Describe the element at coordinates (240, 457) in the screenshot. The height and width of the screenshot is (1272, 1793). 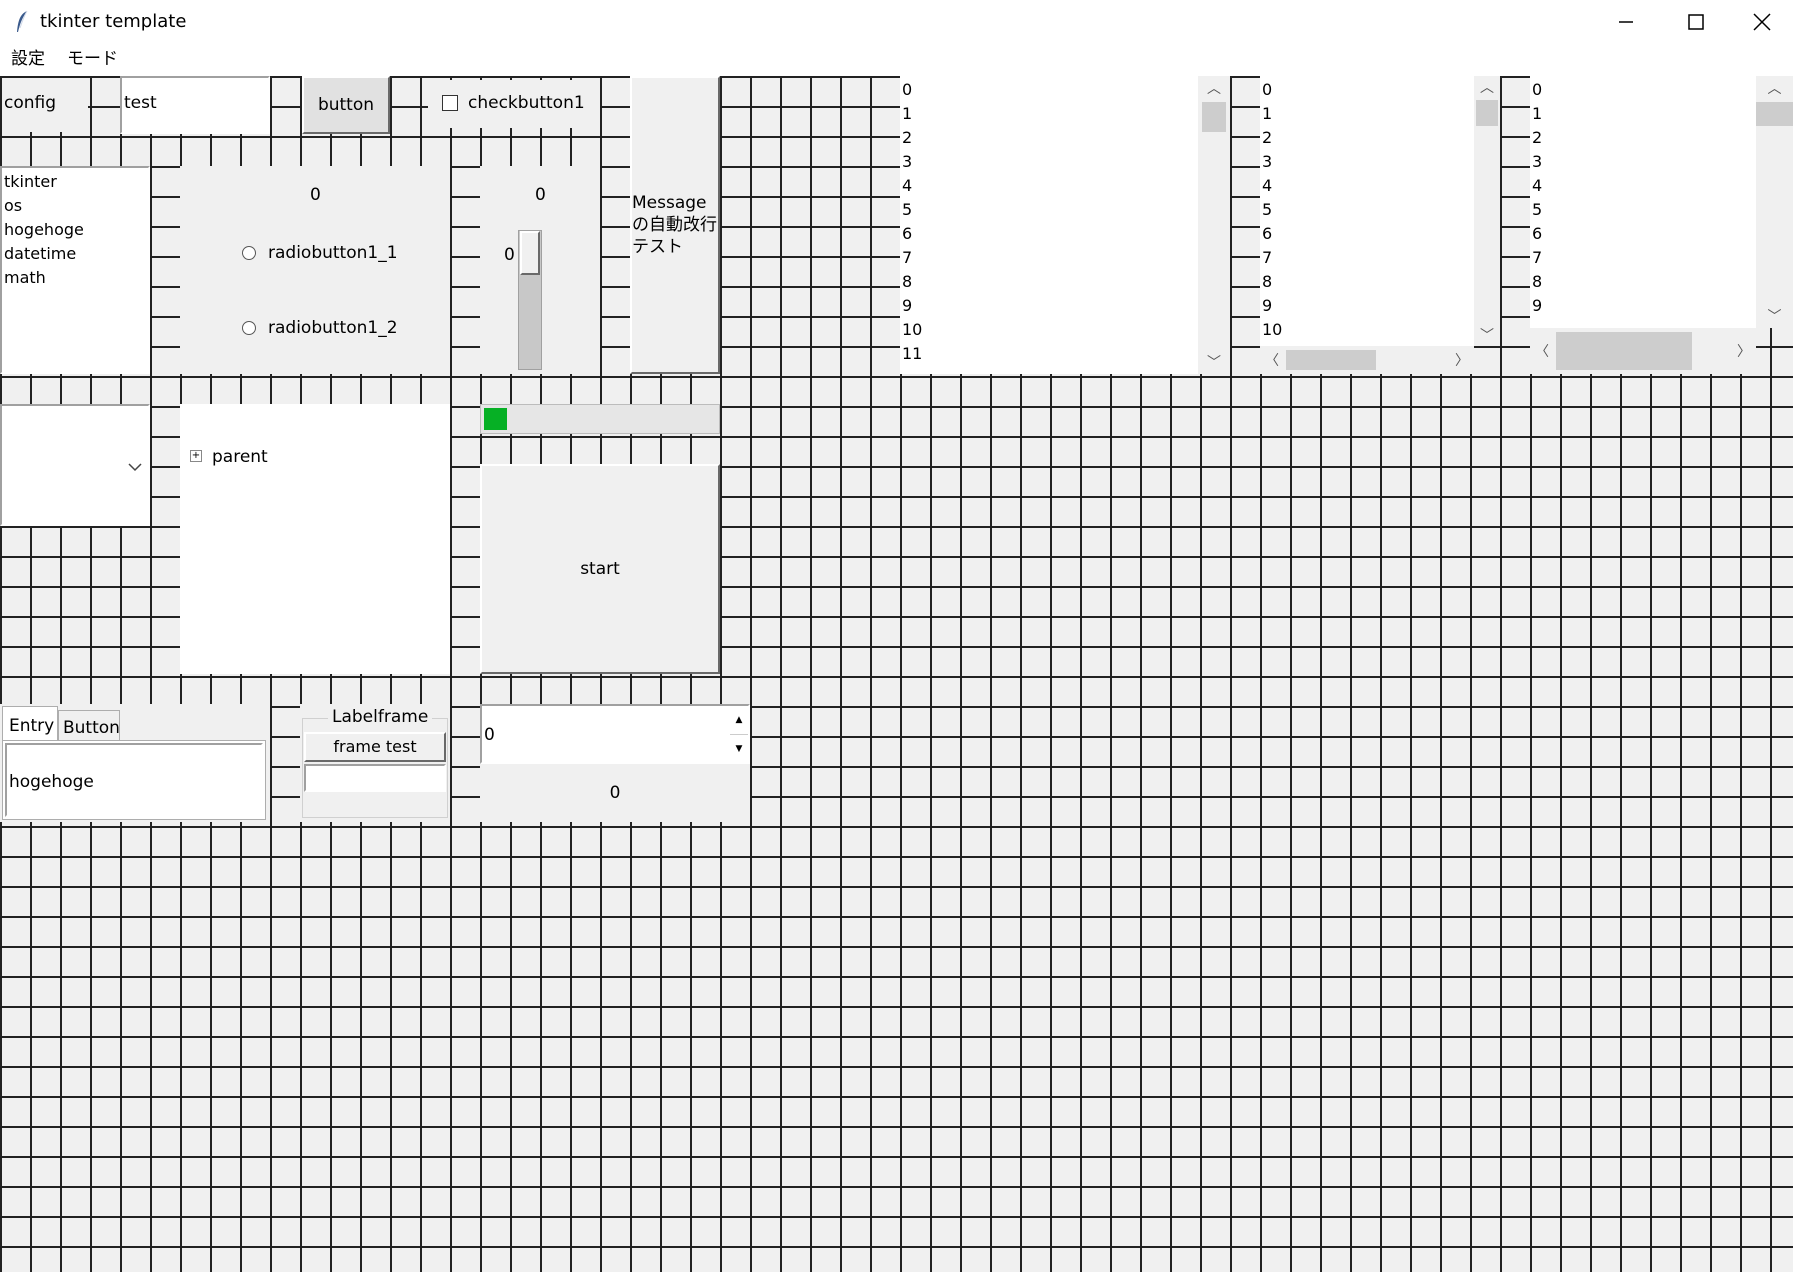
I see `tree-root-item: parent` at that location.